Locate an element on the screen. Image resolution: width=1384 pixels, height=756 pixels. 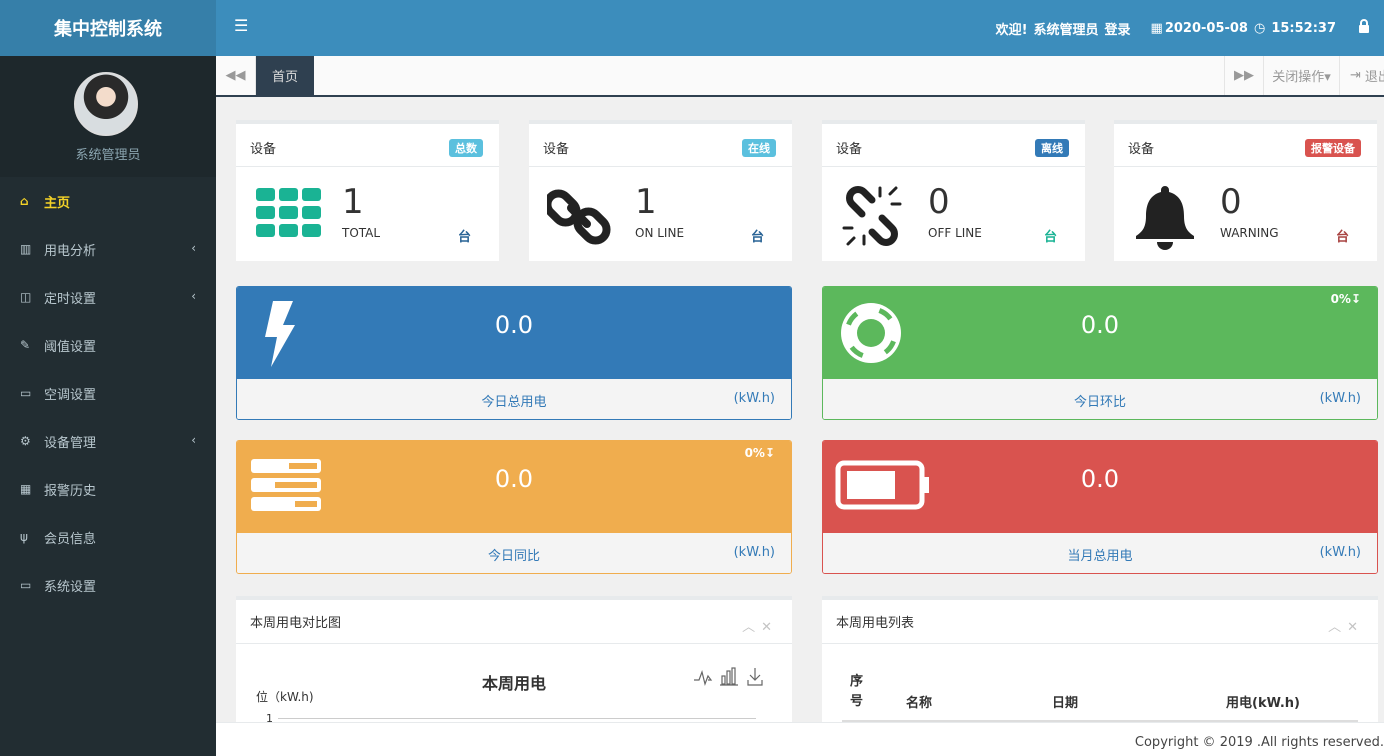
exit-label: 退出 is located at coordinates (1374, 77).